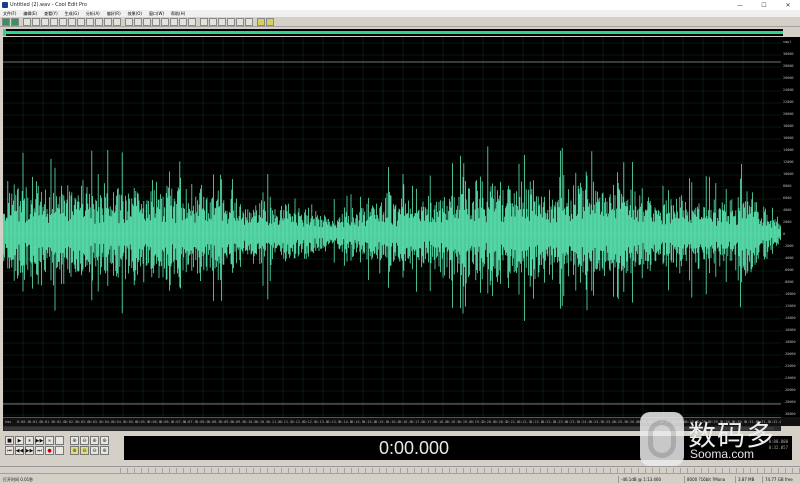 The height and width of the screenshot is (484, 800). I want to click on pause-button: ⏸, so click(29, 440).